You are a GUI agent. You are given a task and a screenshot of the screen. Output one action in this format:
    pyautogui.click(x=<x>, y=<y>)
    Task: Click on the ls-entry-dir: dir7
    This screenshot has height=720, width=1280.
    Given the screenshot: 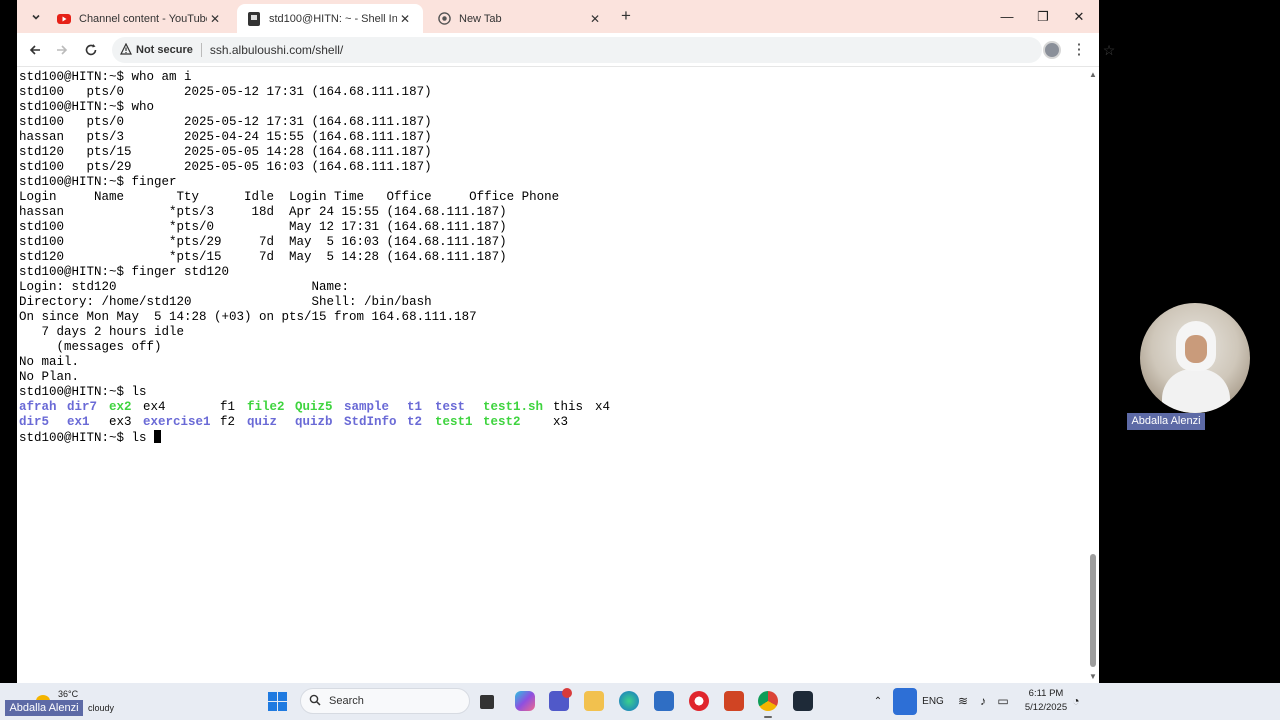 What is the action you would take?
    pyautogui.click(x=82, y=407)
    